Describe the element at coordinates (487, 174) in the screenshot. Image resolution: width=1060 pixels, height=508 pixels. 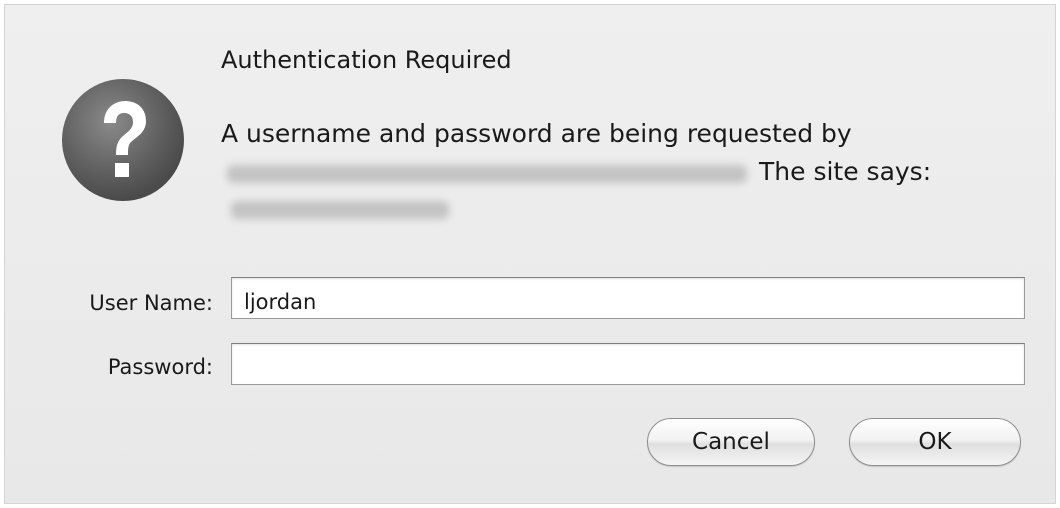
I see `blurred-site-url` at that location.